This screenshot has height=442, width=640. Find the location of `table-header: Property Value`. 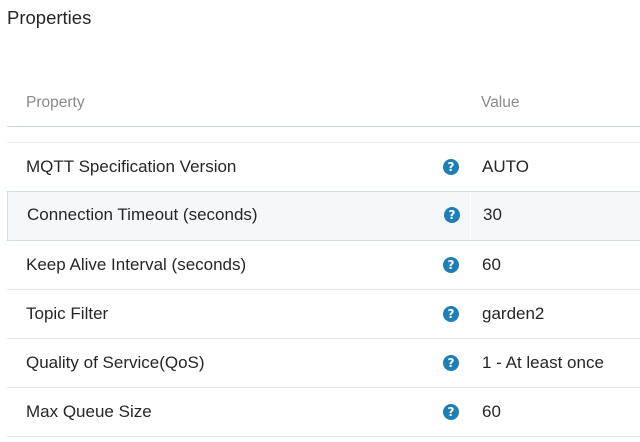

table-header: Property Value is located at coordinates (323, 105).